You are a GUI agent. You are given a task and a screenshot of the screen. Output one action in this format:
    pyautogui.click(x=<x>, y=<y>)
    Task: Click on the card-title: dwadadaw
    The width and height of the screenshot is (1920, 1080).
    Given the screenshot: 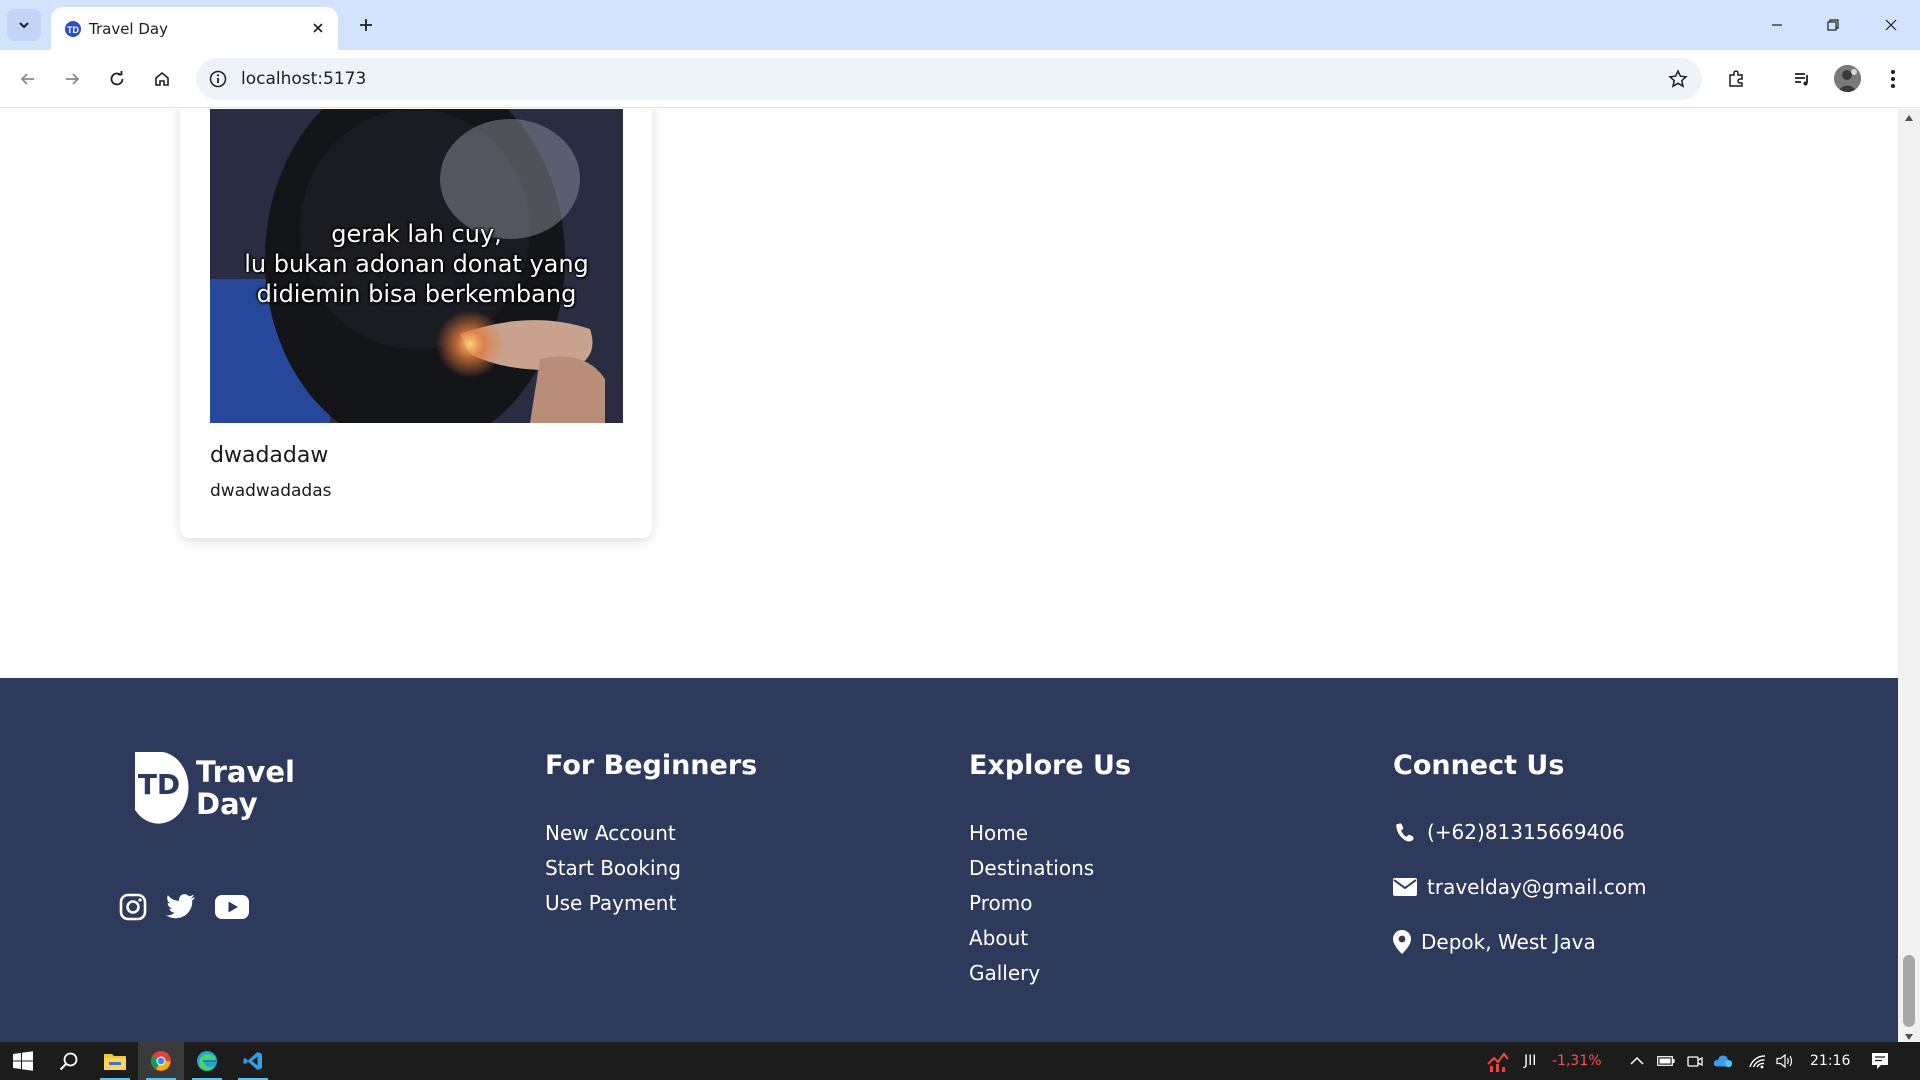 What is the action you would take?
    pyautogui.click(x=269, y=455)
    